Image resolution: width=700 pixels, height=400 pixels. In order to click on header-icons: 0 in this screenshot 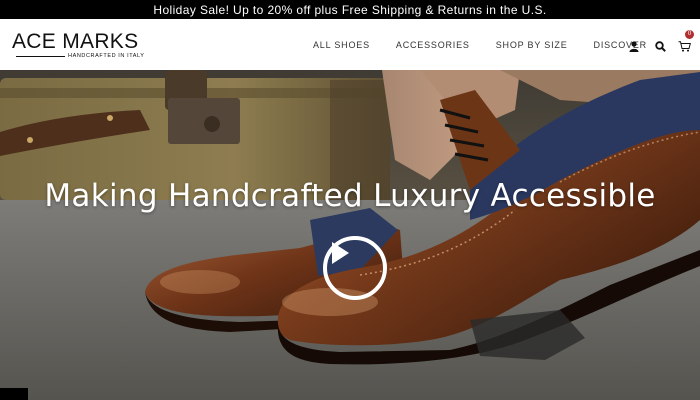, I will do `click(661, 44)`.